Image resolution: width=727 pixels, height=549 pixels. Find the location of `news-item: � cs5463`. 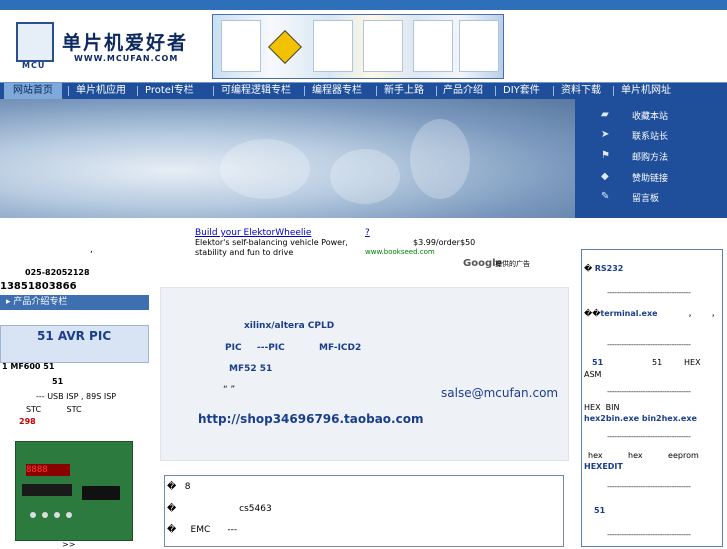

news-item: � cs5463 is located at coordinates (219, 509).